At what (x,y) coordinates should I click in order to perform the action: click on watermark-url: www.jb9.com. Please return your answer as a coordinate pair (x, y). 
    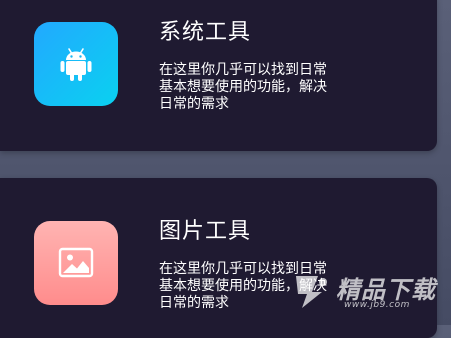
    Looking at the image, I should click on (377, 305).